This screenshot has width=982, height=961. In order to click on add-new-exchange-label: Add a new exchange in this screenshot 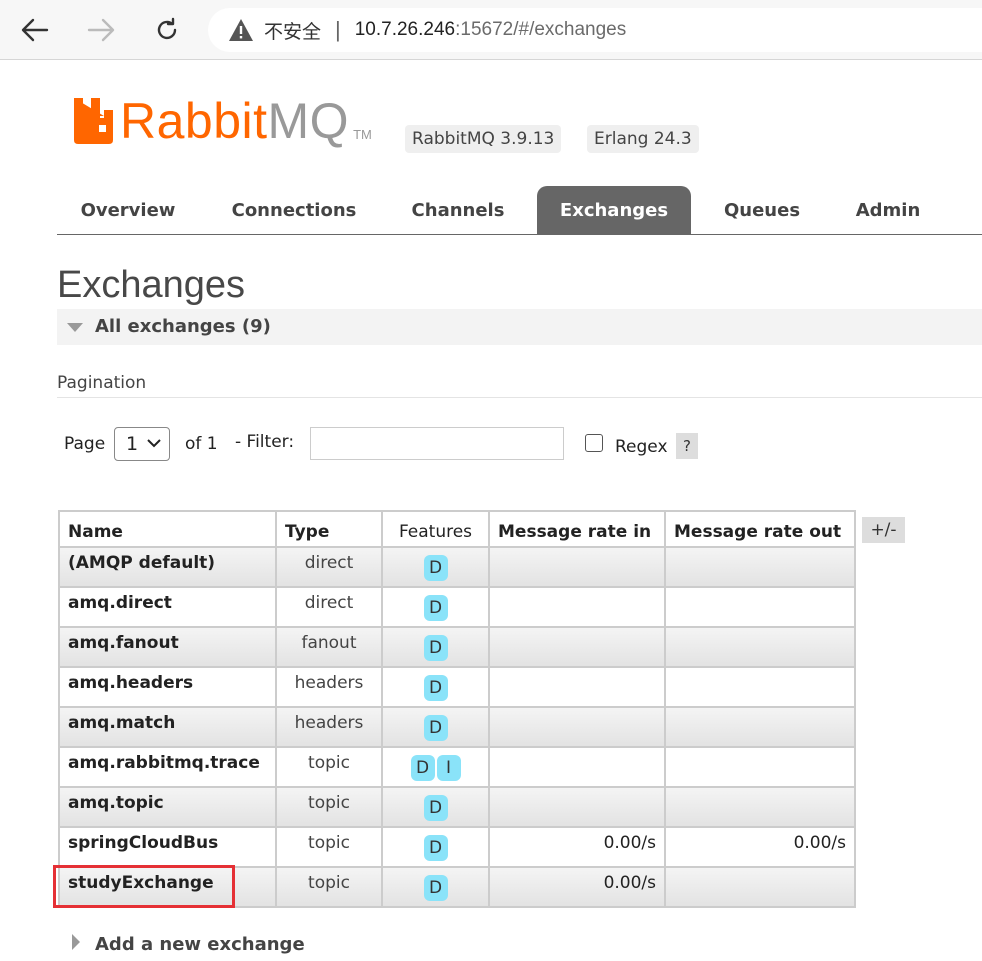, I will do `click(200, 944)`.